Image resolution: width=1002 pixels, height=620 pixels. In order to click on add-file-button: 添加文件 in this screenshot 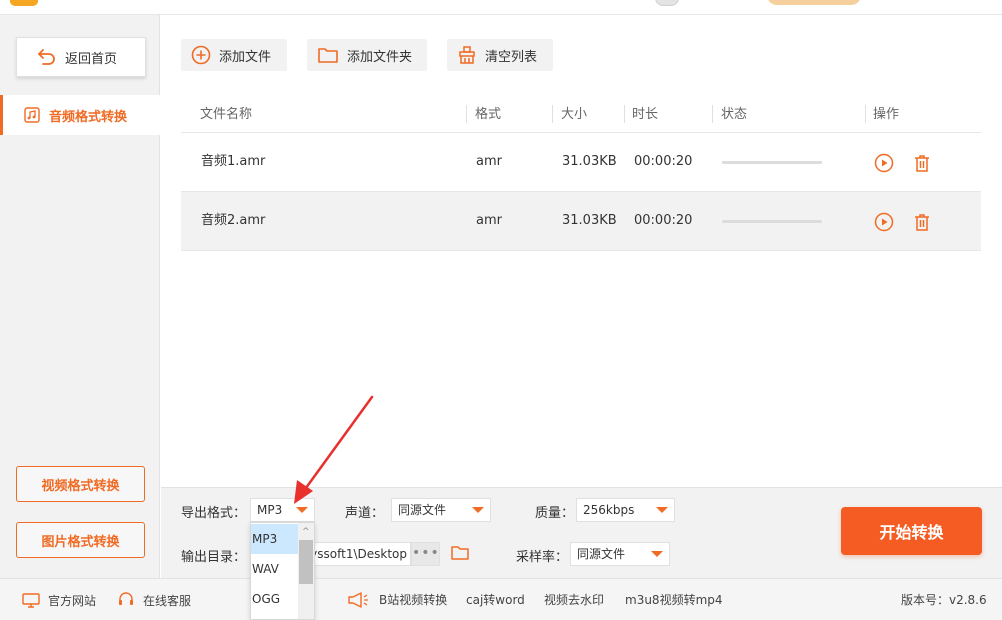, I will do `click(234, 55)`.